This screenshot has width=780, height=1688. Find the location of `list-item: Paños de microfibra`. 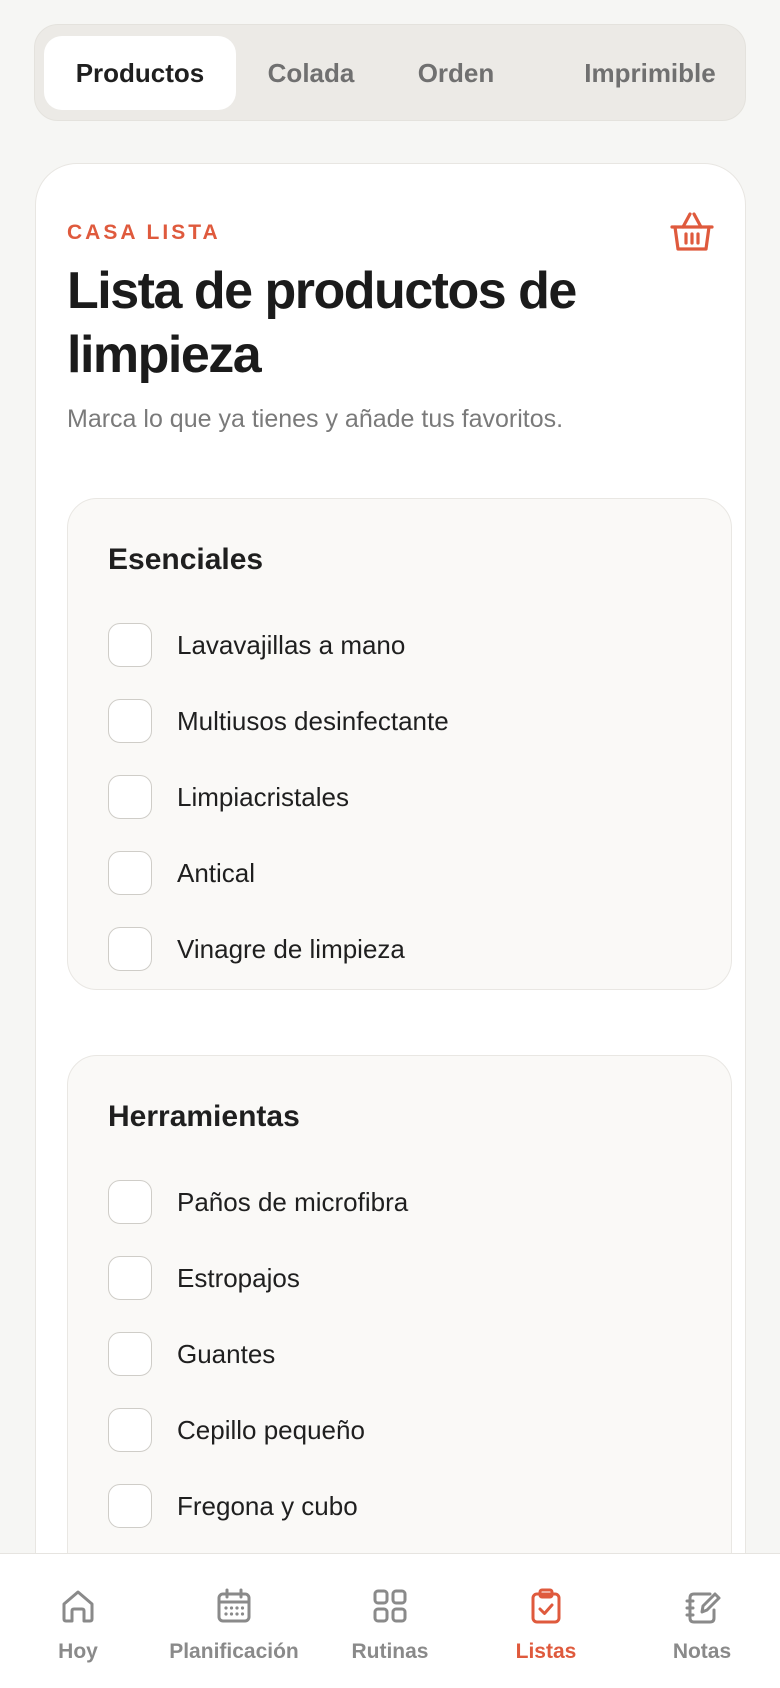

list-item: Paños de microfibra is located at coordinates (258, 1202).